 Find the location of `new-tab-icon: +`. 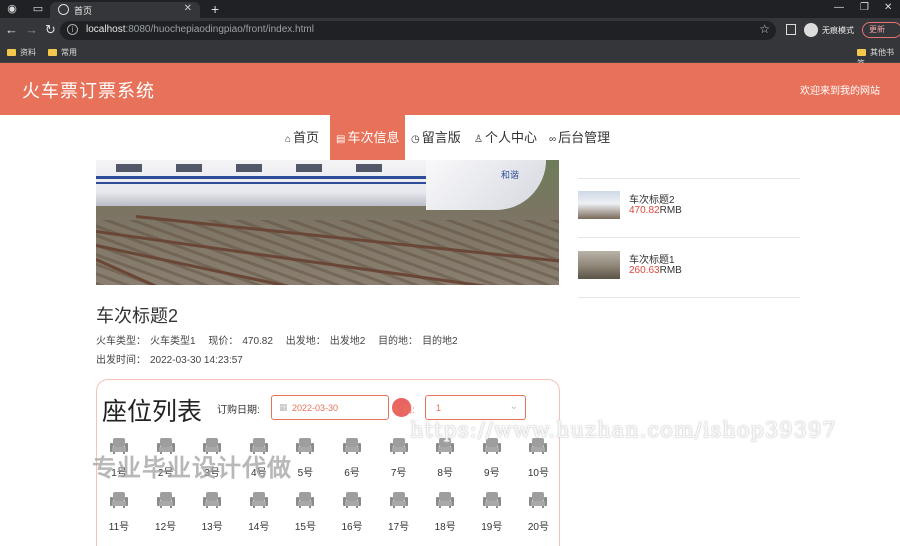

new-tab-icon: + is located at coordinates (215, 9).